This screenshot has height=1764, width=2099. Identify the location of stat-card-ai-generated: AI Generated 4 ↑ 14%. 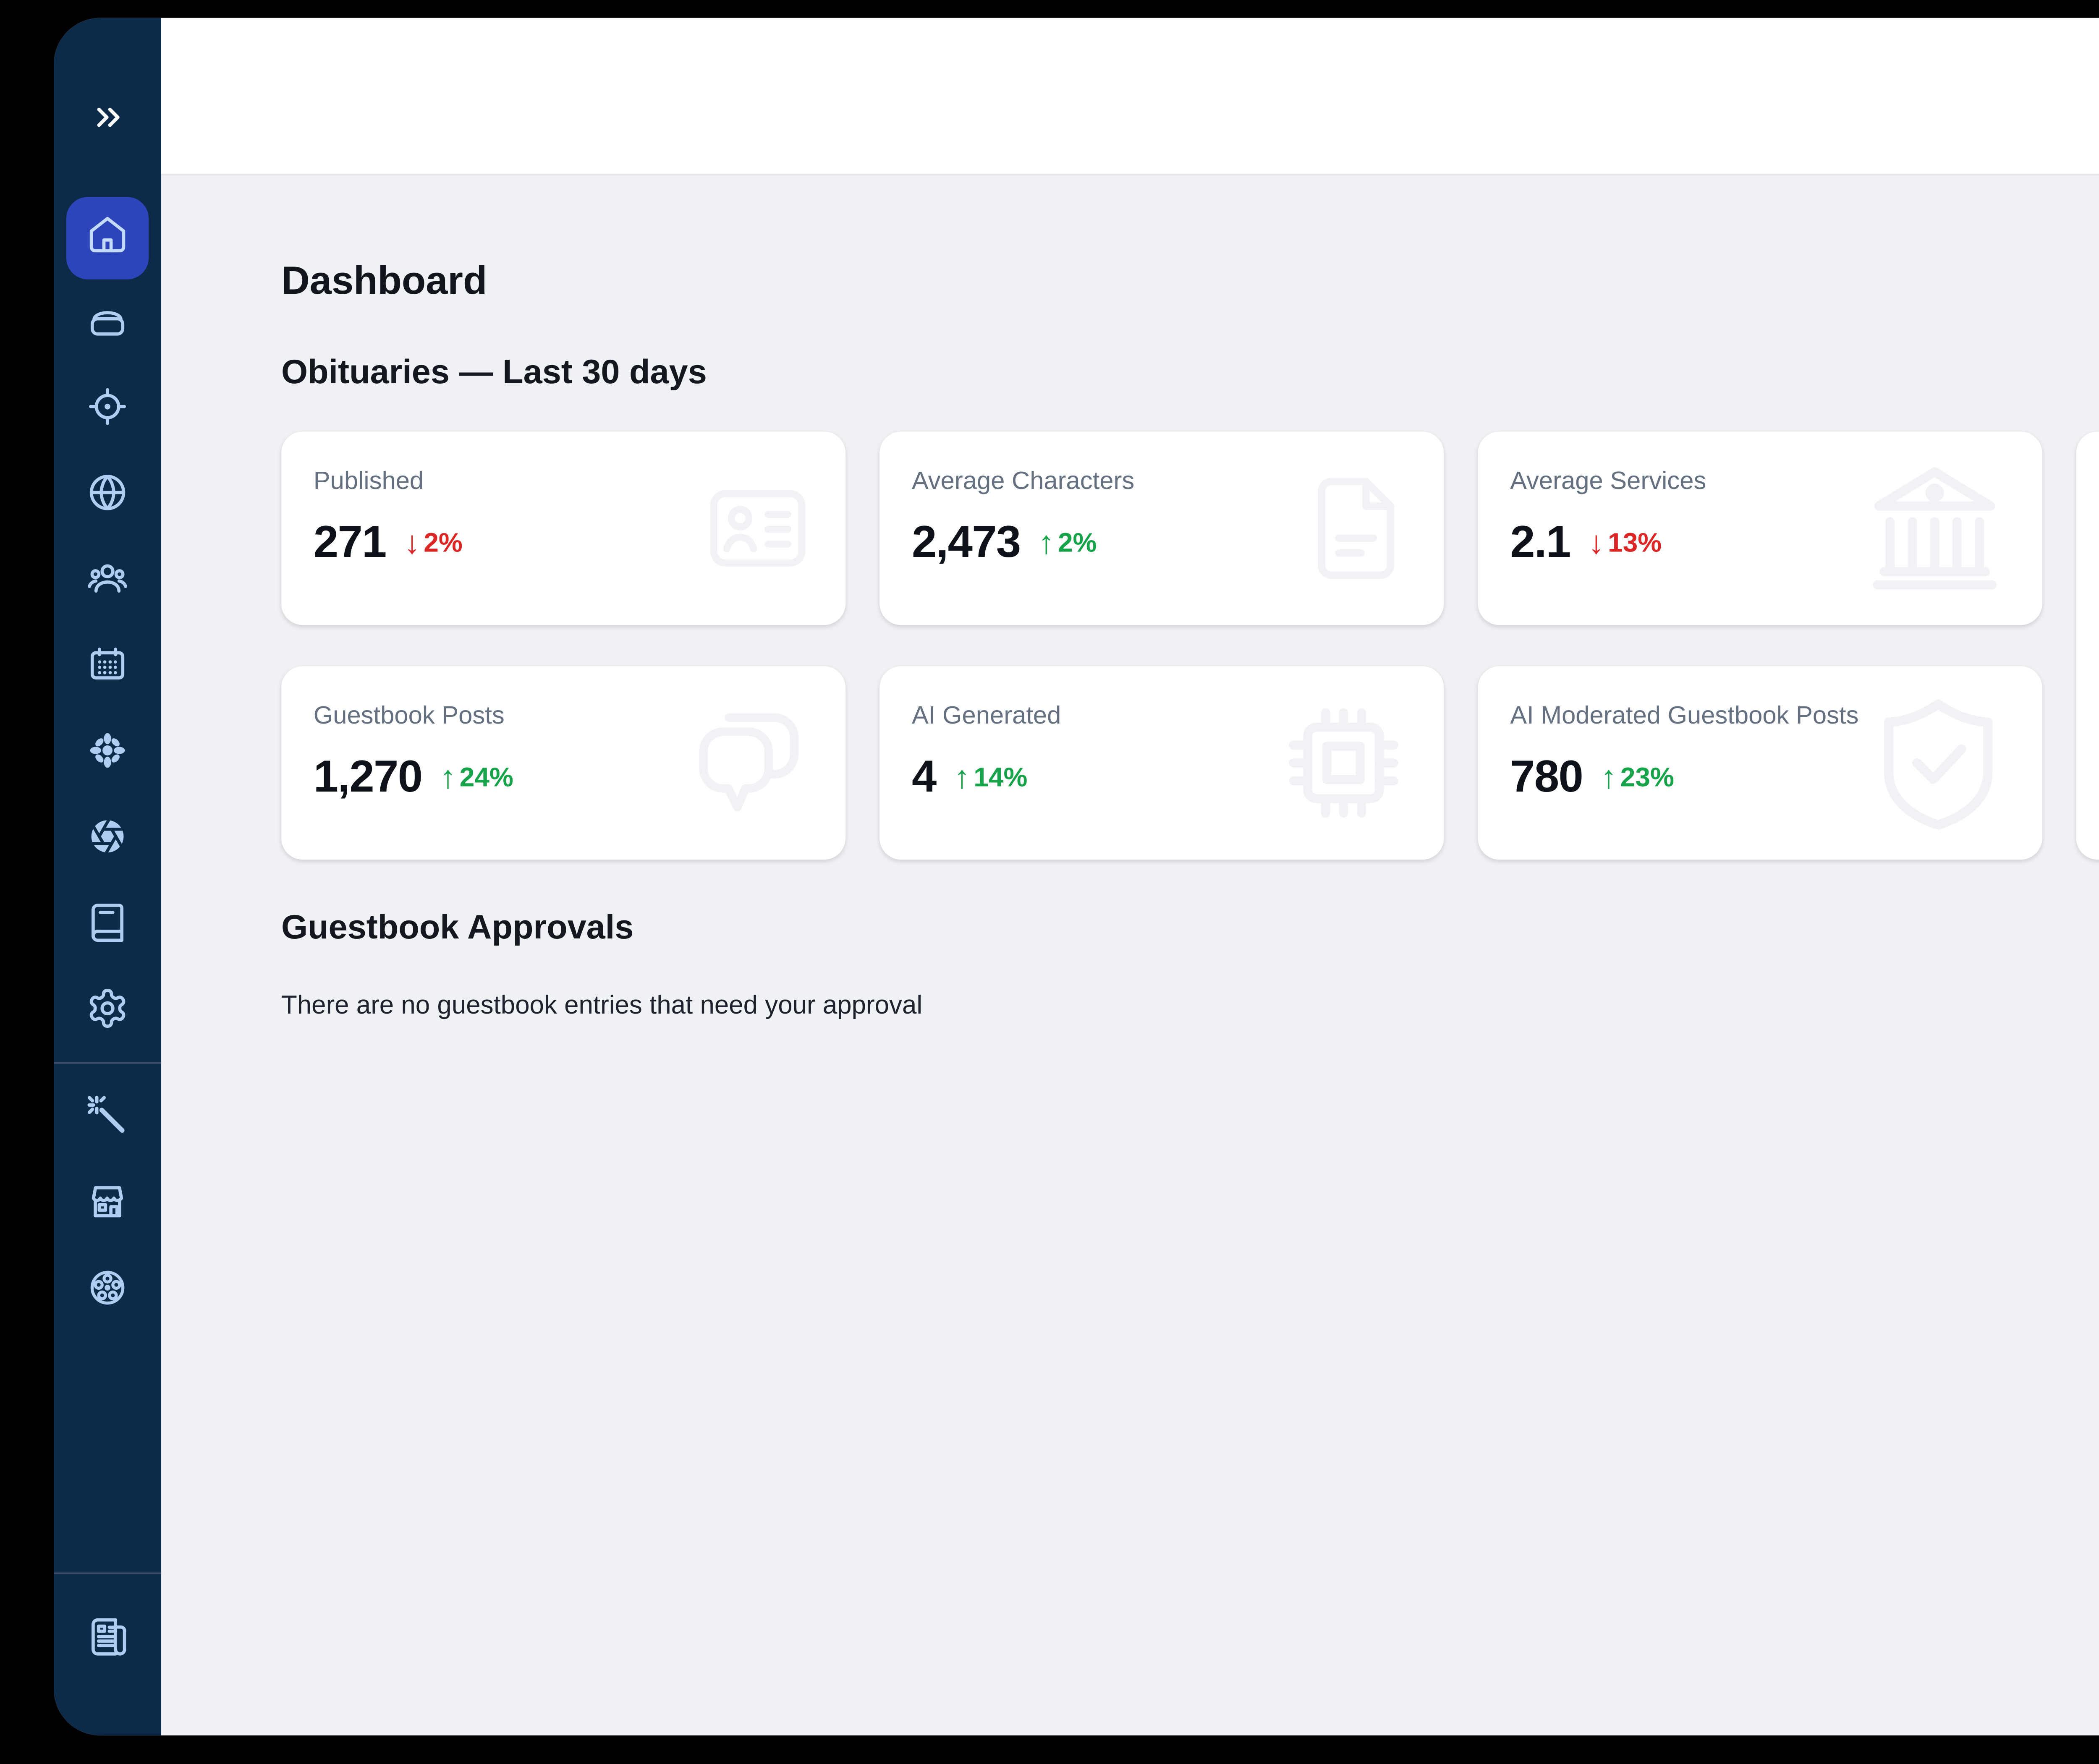
(1161, 763).